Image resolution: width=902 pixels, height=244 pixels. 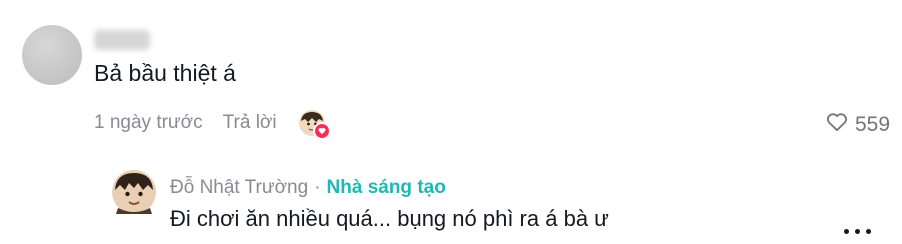 I want to click on more-dots-icon, so click(x=857, y=231).